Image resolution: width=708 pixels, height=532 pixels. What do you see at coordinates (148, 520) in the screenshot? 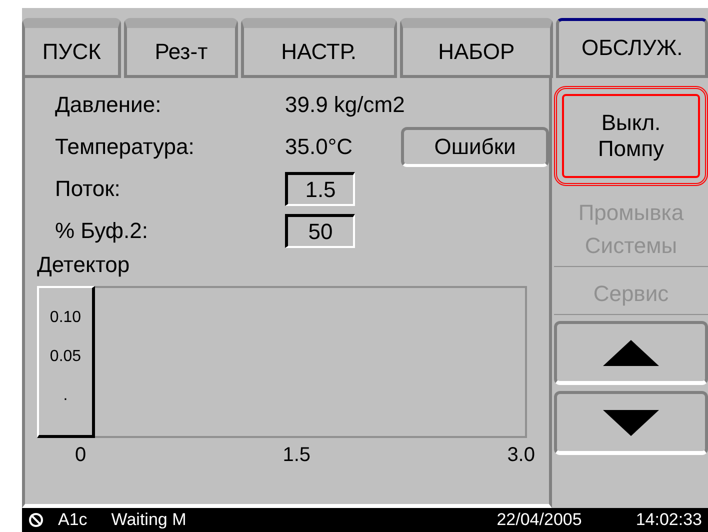
I see `status-text: Waiting M` at bounding box center [148, 520].